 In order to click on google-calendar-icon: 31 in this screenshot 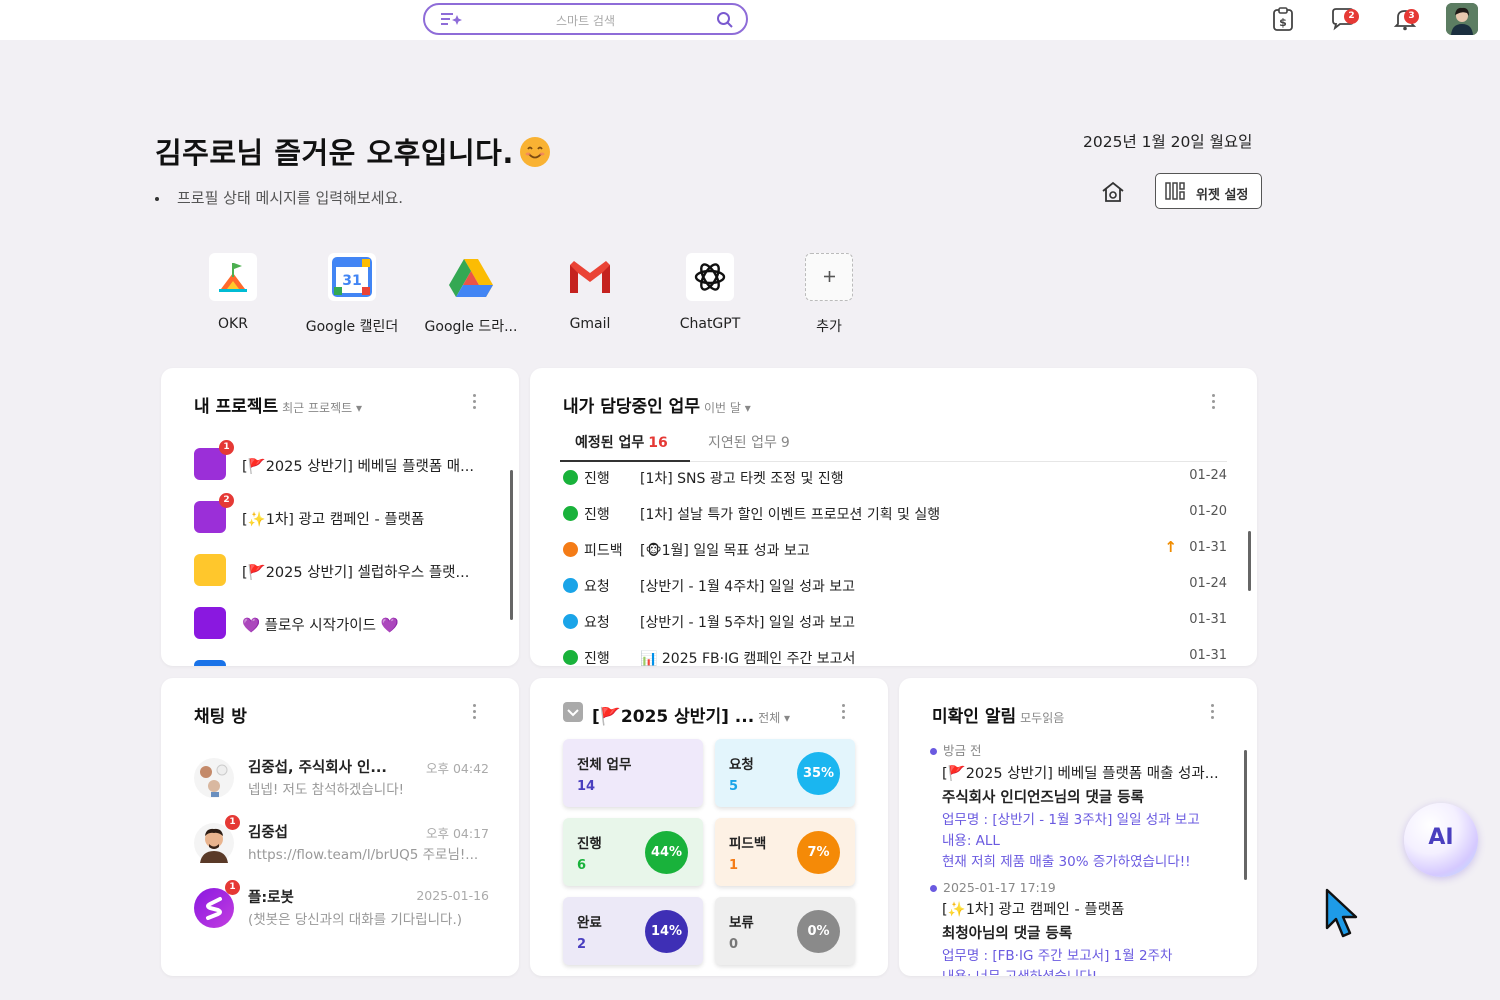, I will do `click(352, 277)`.